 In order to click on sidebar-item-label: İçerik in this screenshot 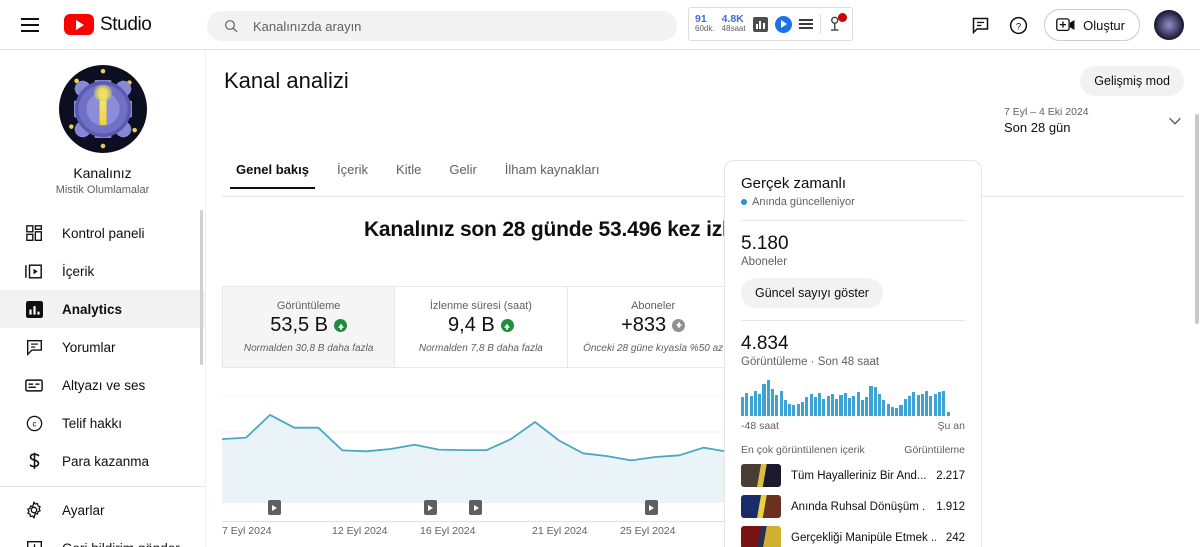, I will do `click(78, 271)`.